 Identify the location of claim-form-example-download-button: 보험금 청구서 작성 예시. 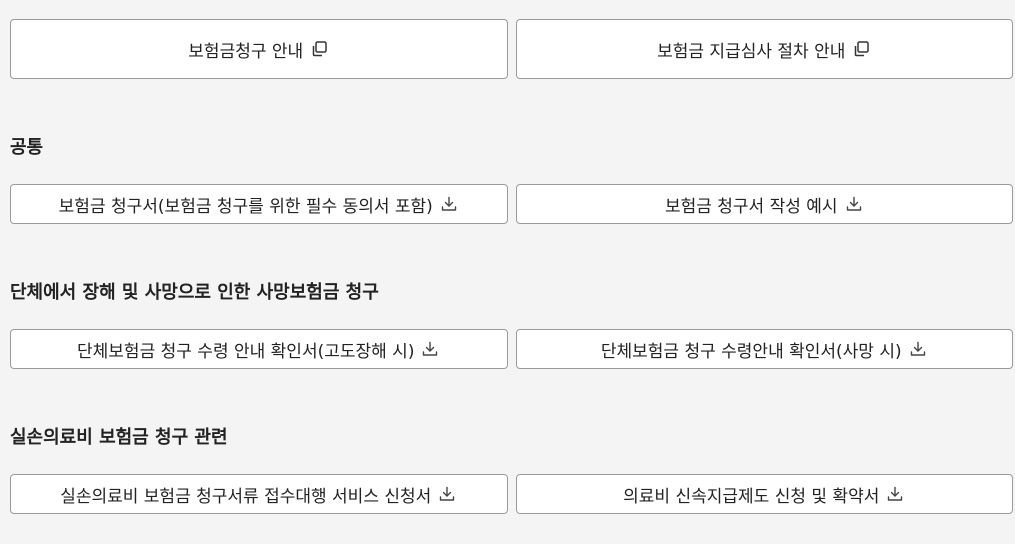
(764, 204).